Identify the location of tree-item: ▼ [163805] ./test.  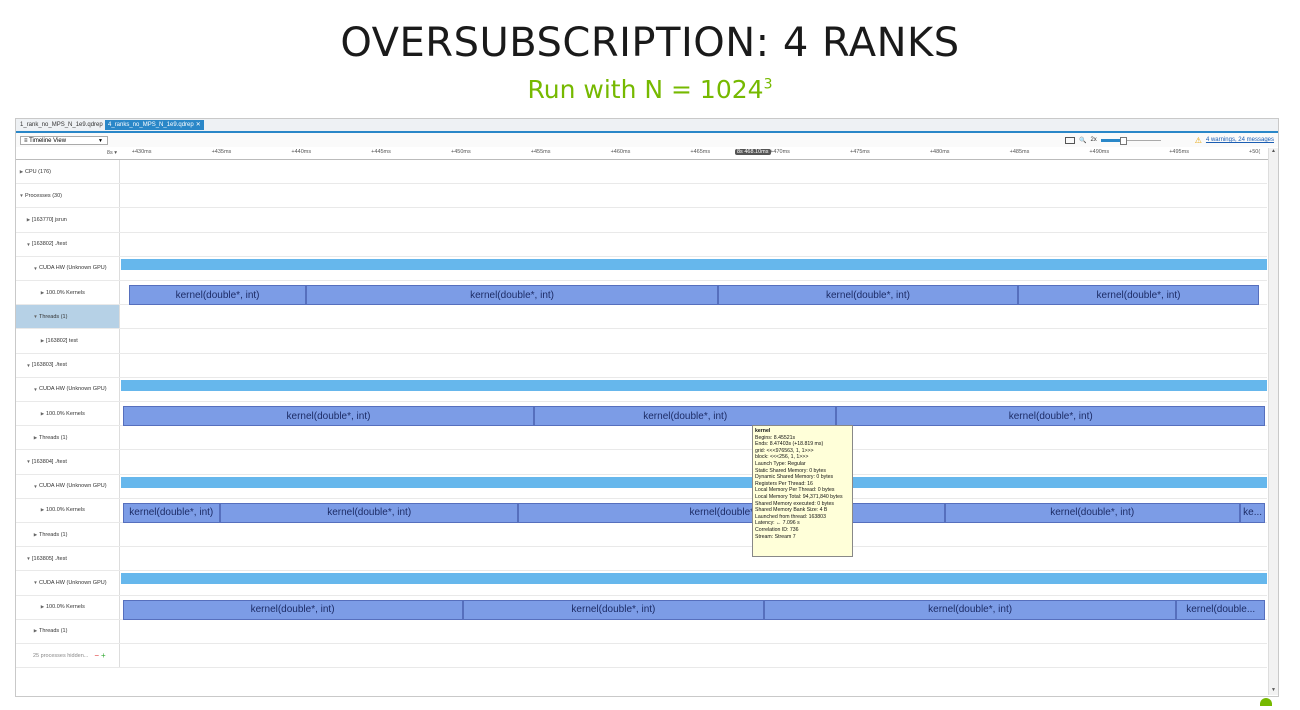
(68, 559).